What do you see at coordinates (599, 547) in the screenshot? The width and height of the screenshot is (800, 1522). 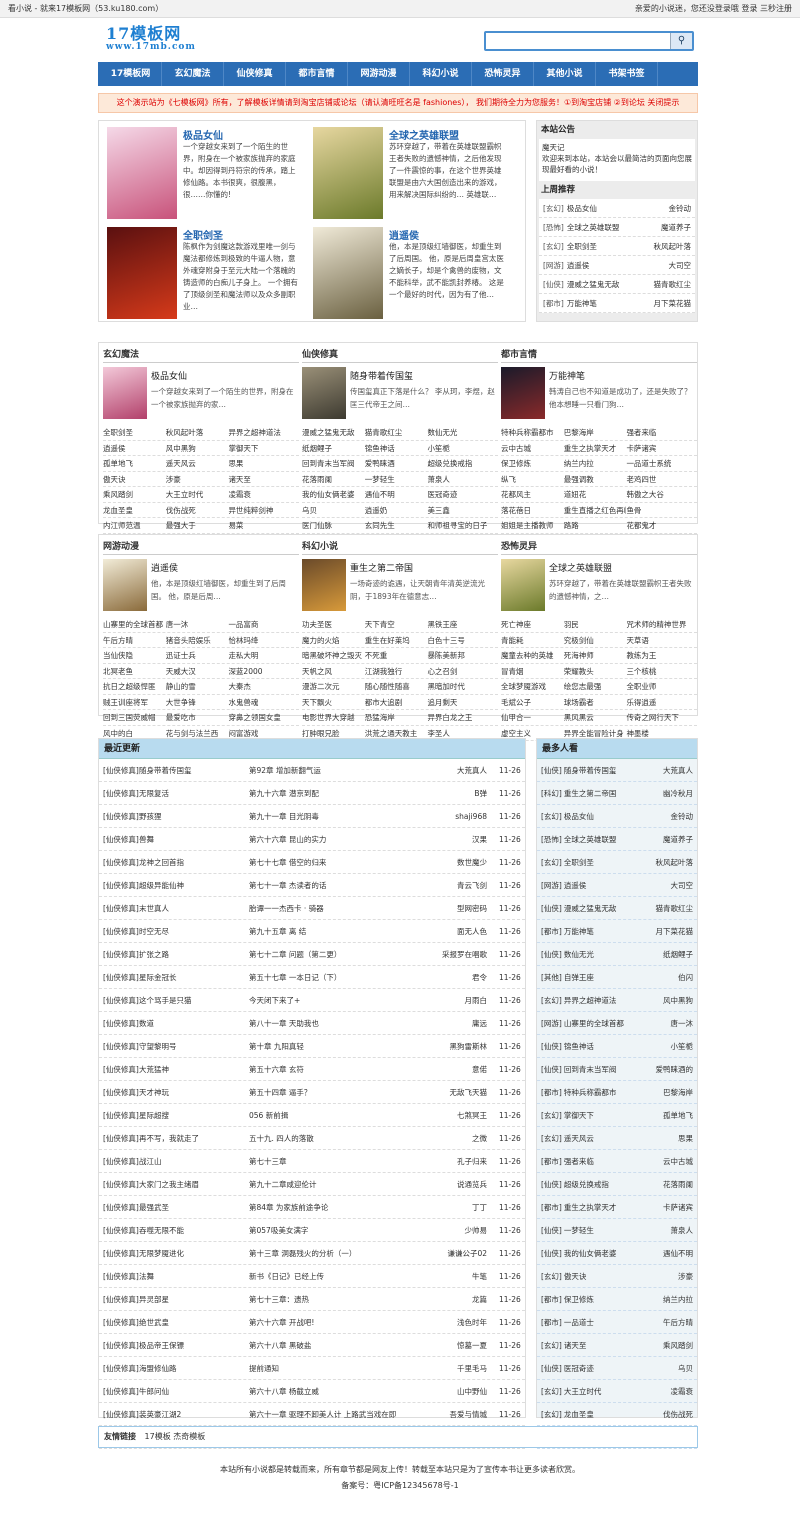 I see `category-title: 恐怖灵异` at bounding box center [599, 547].